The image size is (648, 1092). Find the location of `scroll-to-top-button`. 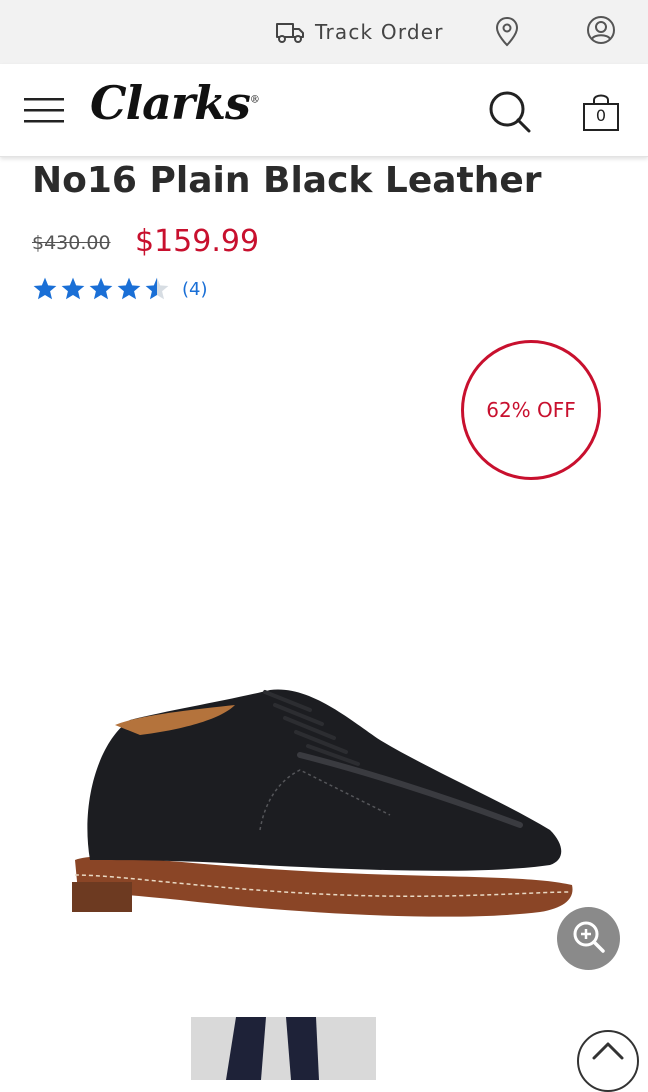

scroll-to-top-button is located at coordinates (608, 1061).